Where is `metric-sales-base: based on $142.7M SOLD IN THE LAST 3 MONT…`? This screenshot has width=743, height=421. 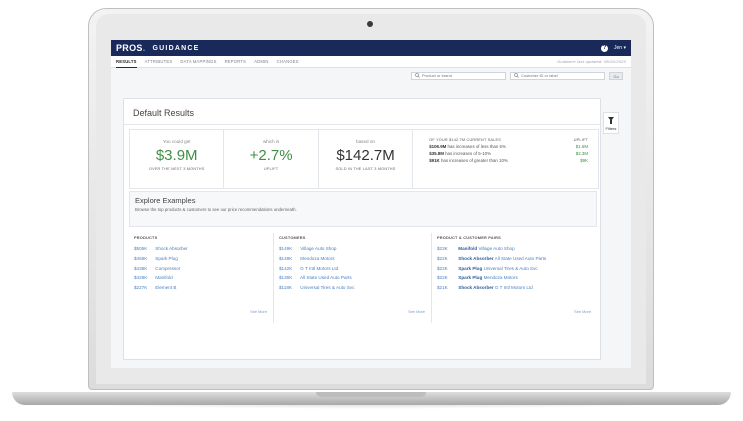 metric-sales-base: based on $142.7M SOLD IN THE LAST 3 MONT… is located at coordinates (366, 159).